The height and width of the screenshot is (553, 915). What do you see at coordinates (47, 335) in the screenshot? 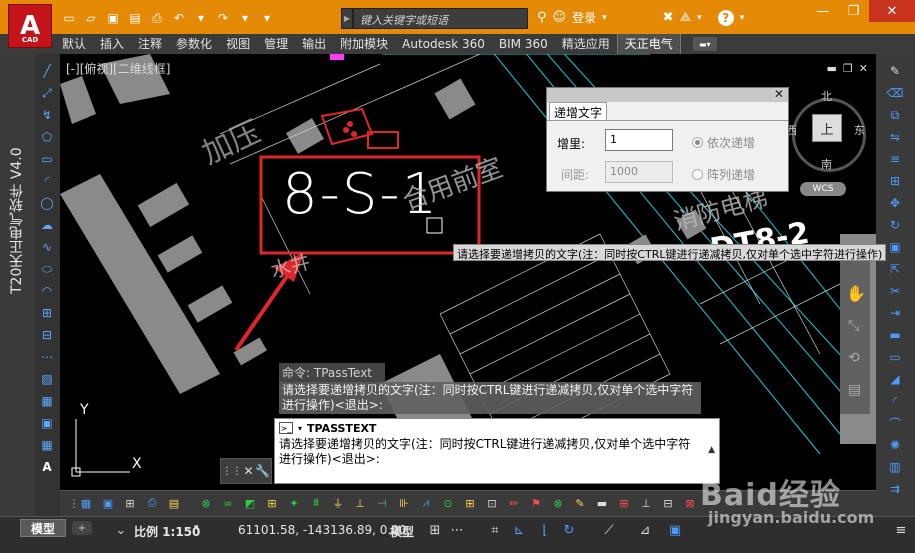
I see `make-block-icon: ⊟` at bounding box center [47, 335].